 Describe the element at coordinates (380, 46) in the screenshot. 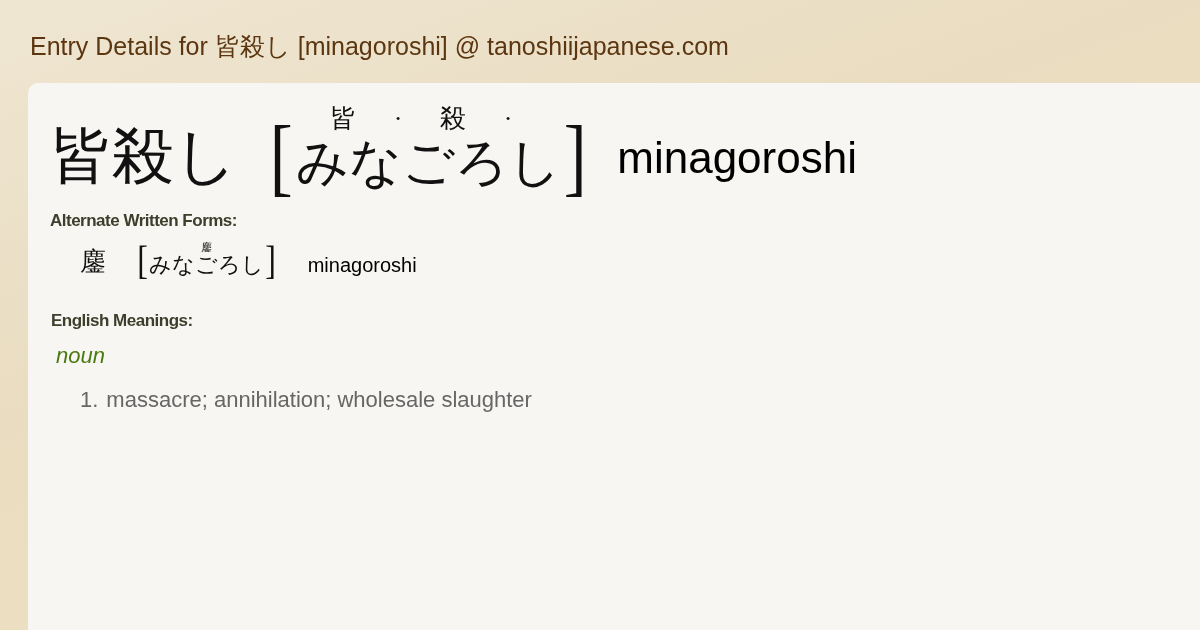

I see `page-title: Entry Details for 皆殺し [minagoroshi] @ tanoshiijapanese.com` at that location.